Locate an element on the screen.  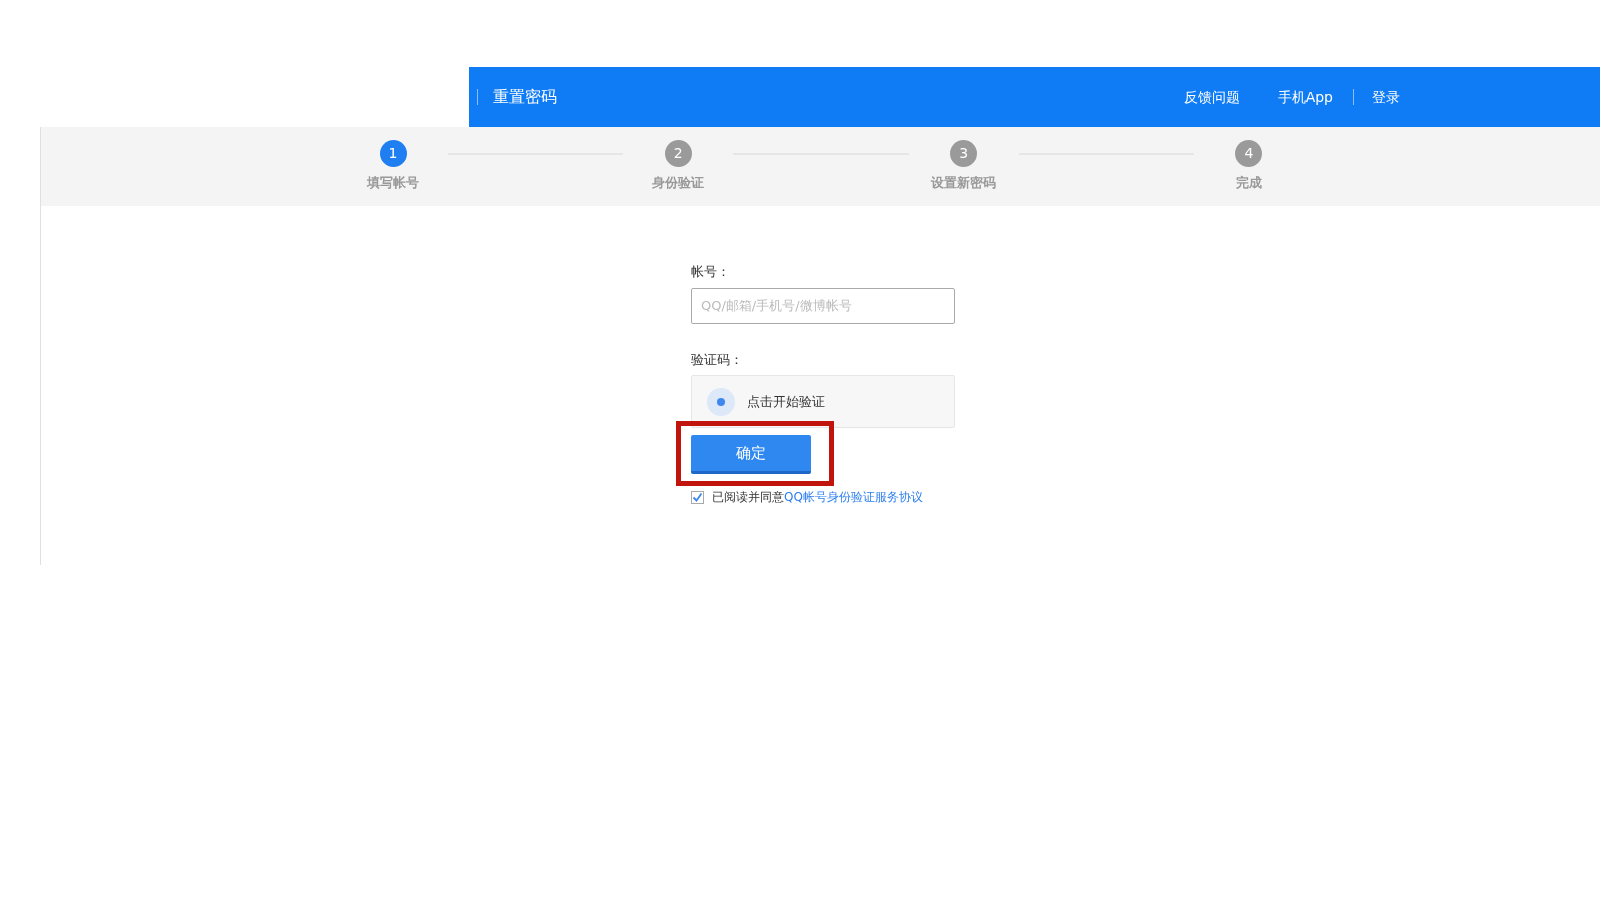
checkbox is located at coordinates (697, 497).